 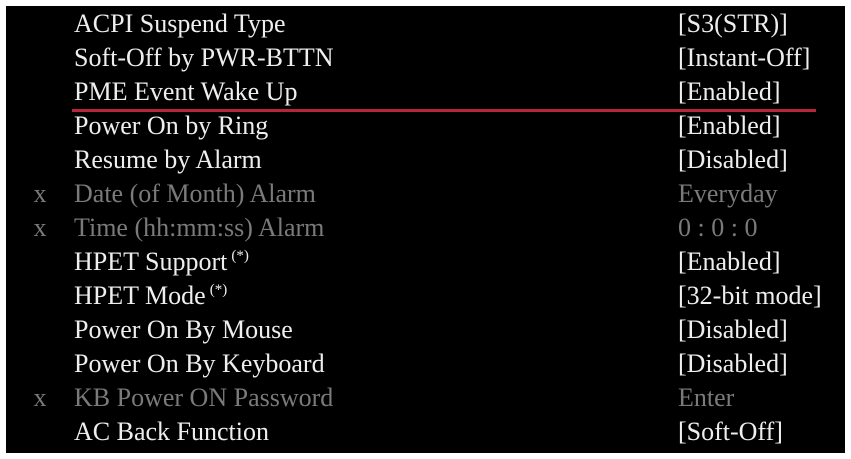 I want to click on setting-value: [Instant-Off], so click(x=744, y=58).